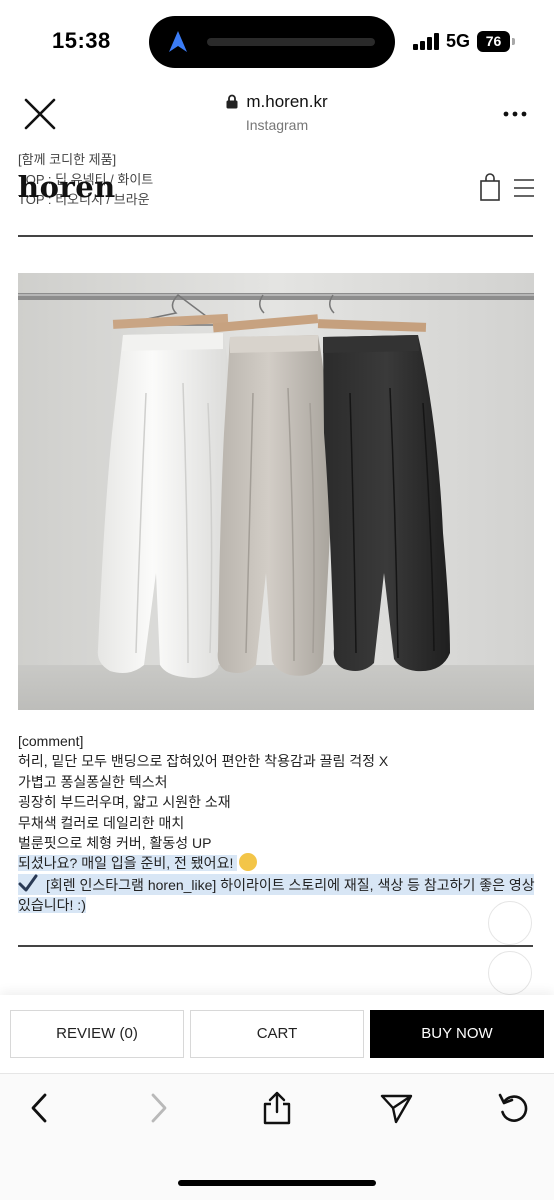 The height and width of the screenshot is (1200, 554). Describe the element at coordinates (277, 125) in the screenshot. I see `source-label: Instagram` at that location.